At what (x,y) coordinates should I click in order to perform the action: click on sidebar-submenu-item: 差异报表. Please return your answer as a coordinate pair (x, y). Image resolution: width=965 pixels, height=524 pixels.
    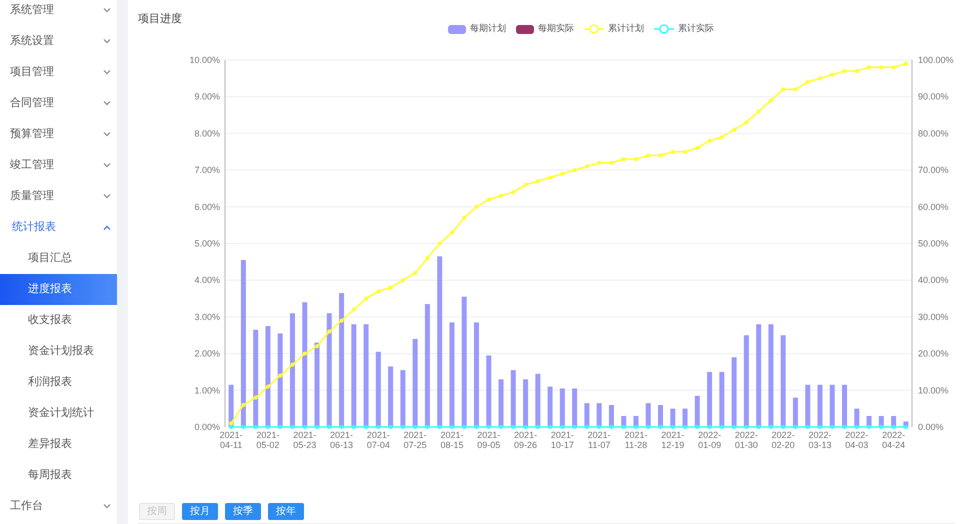
    Looking at the image, I should click on (58, 444).